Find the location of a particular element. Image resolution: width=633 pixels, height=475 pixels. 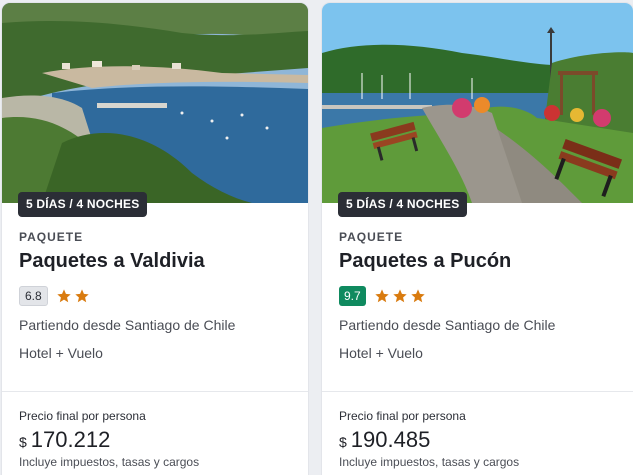

price: $ 190.485 is located at coordinates (384, 440).